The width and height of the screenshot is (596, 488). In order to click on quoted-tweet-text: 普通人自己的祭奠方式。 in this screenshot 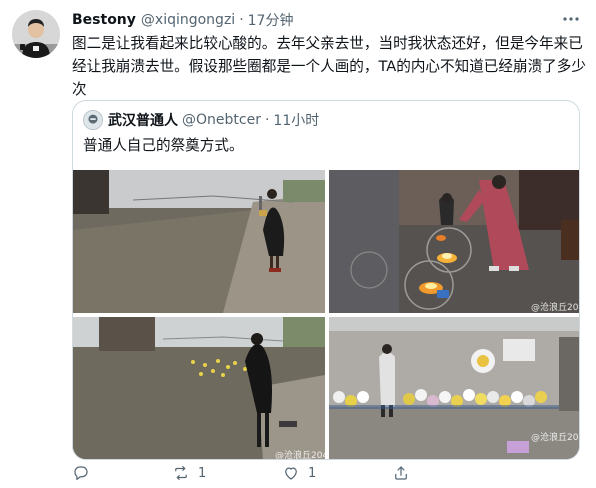, I will do `click(163, 145)`.